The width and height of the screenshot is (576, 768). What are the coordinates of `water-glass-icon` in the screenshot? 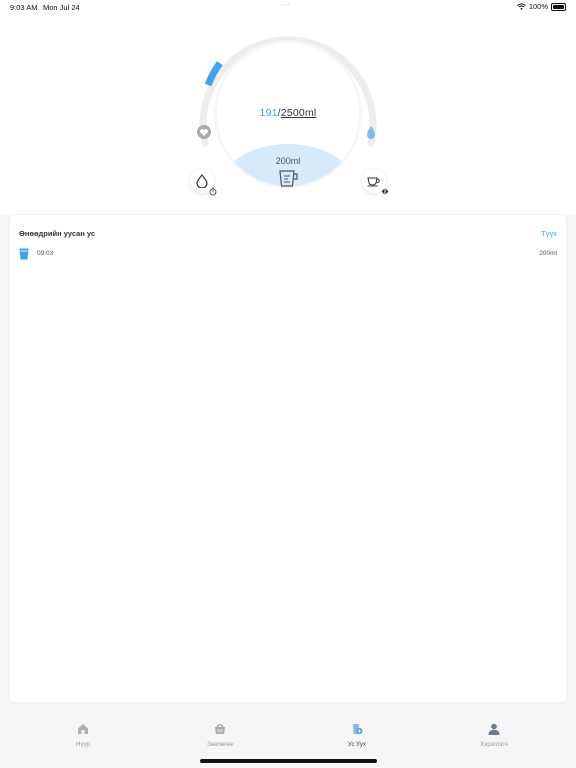 It's located at (24, 254).